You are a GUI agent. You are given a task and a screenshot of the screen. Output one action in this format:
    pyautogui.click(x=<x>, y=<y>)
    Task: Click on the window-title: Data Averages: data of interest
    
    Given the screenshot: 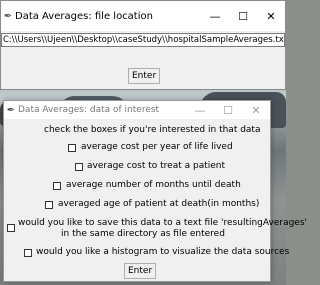 What is the action you would take?
    pyautogui.click(x=89, y=110)
    